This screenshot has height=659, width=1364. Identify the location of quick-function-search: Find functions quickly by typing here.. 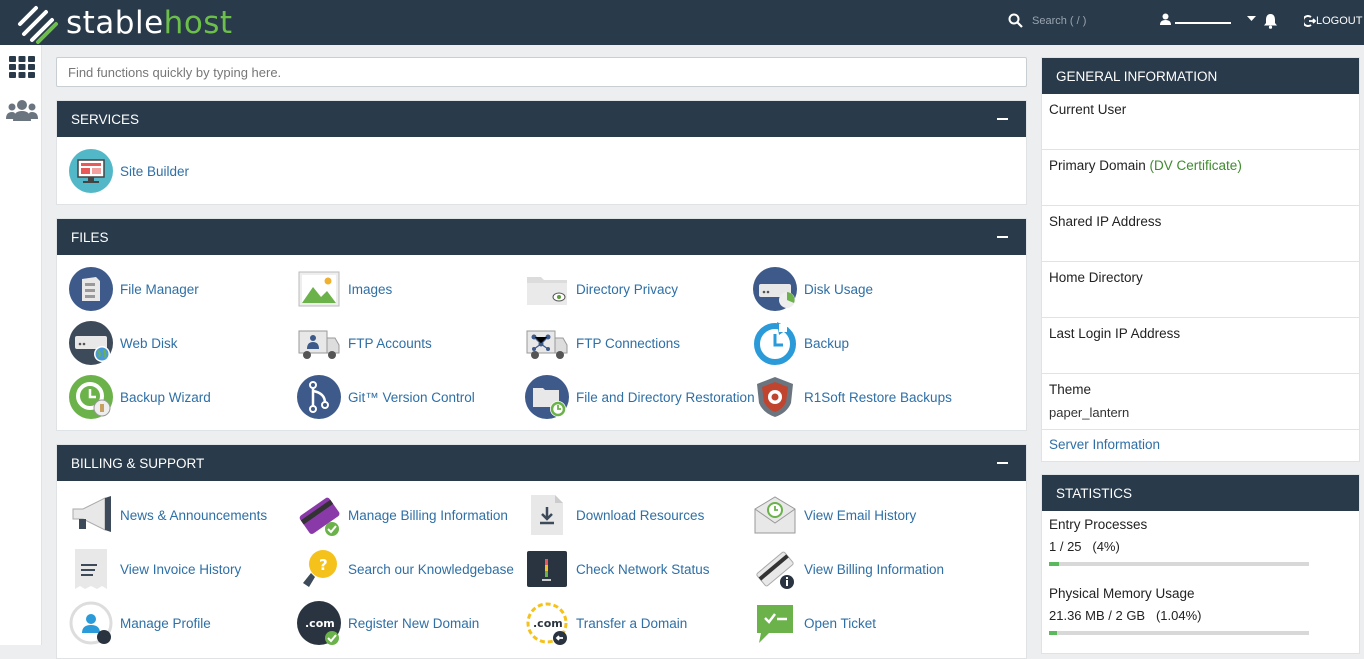
(541, 72).